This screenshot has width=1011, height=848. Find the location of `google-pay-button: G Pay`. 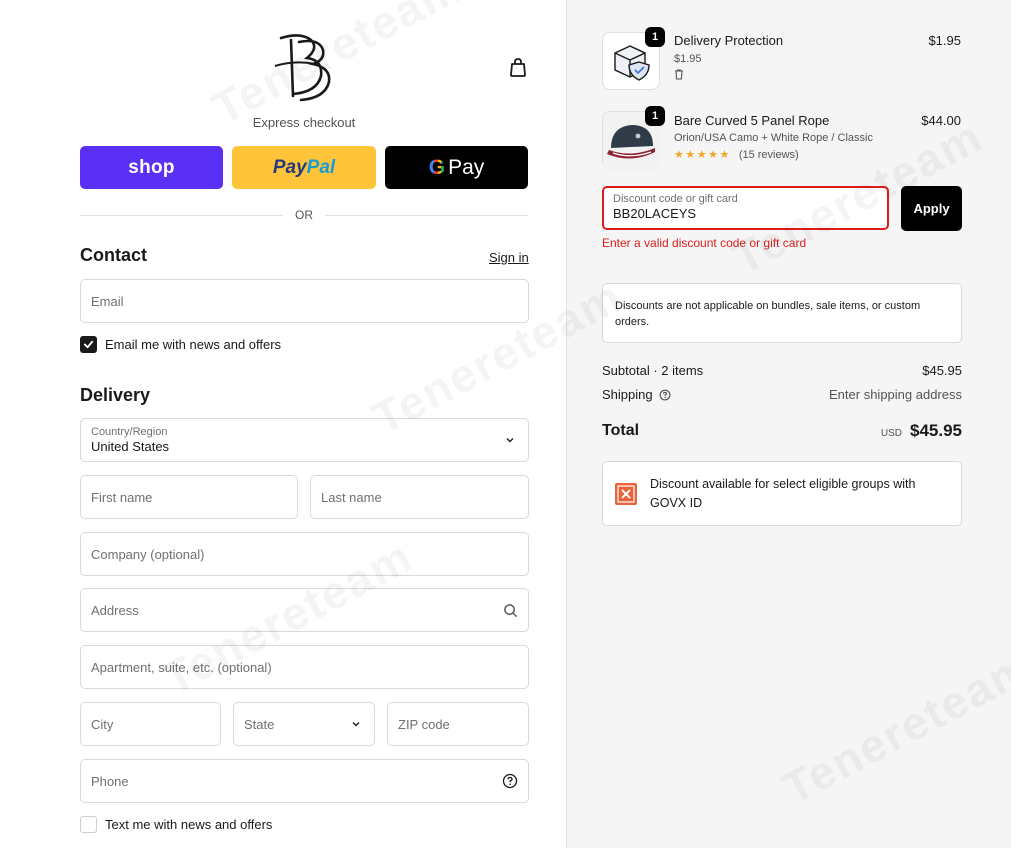

google-pay-button: G Pay is located at coordinates (456, 167).